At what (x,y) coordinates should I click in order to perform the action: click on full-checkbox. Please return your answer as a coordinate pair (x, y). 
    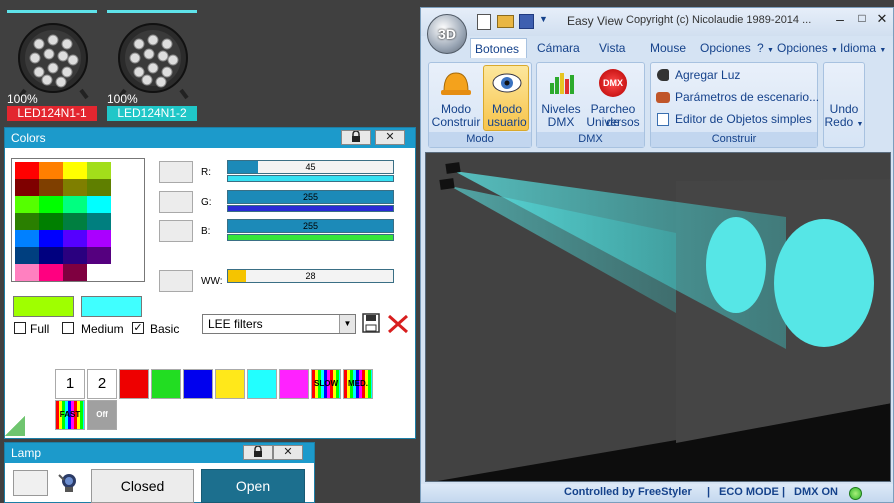
    Looking at the image, I should click on (20, 328).